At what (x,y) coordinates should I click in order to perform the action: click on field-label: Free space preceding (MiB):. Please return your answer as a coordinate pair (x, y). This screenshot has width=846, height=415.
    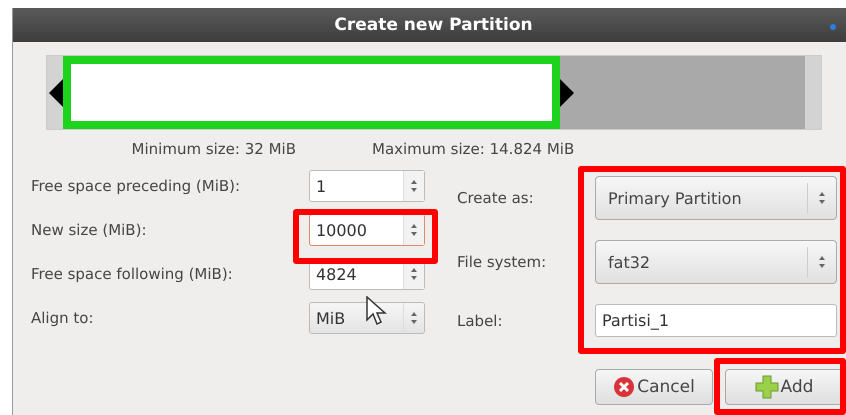
    Looking at the image, I should click on (136, 186).